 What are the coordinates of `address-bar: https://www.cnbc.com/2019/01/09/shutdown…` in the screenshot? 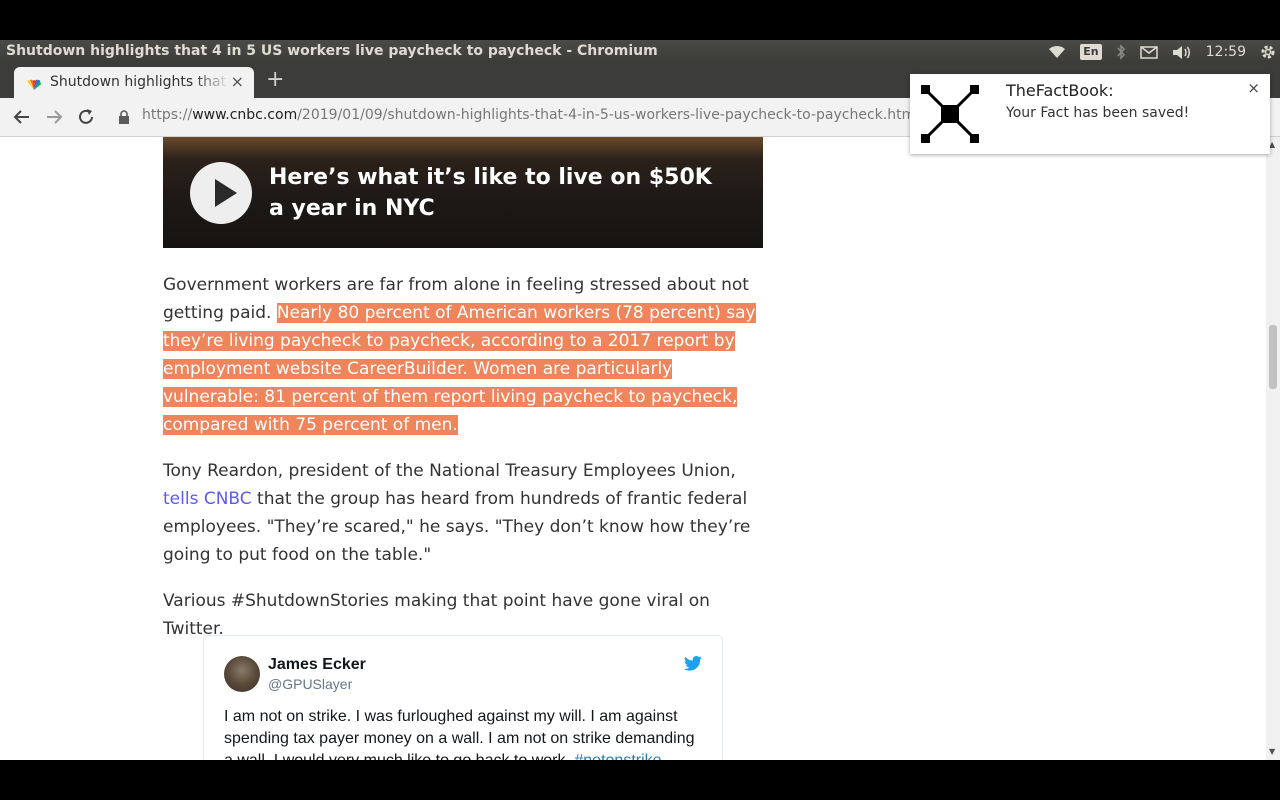 It's located at (530, 115).